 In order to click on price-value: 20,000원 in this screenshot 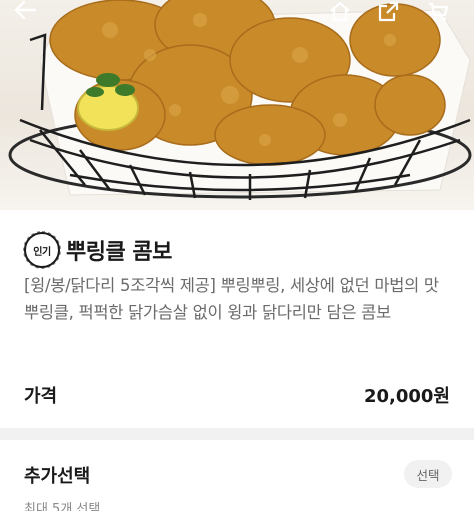, I will do `click(406, 396)`.